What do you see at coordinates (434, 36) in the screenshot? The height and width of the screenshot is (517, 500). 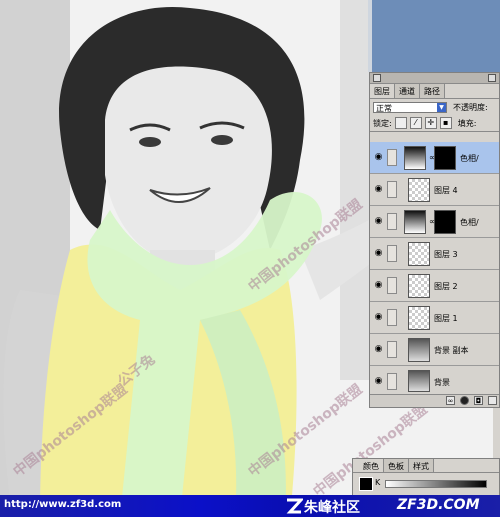 I see `desktop-background` at bounding box center [434, 36].